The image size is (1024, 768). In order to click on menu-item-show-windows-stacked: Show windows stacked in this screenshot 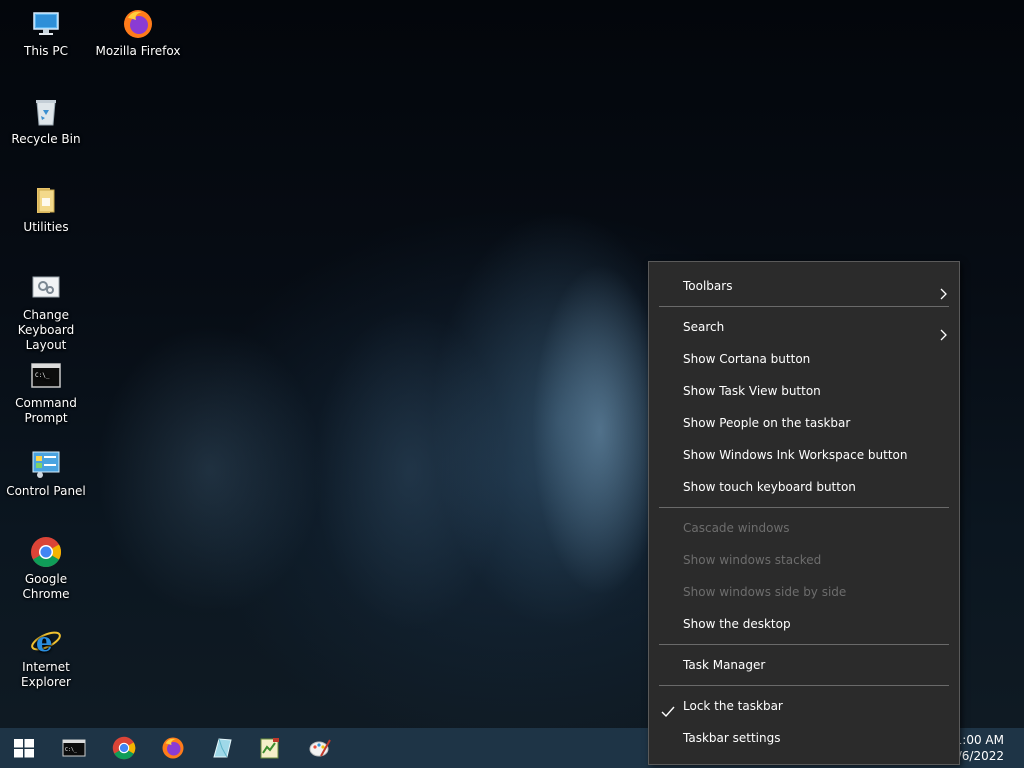, I will do `click(804, 560)`.